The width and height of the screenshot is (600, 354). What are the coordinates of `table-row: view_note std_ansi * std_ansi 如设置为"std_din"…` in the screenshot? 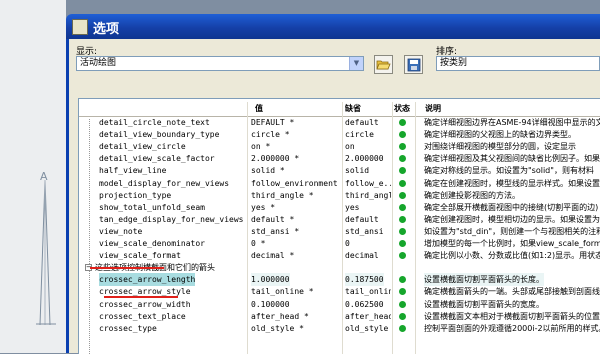 It's located at (339, 231).